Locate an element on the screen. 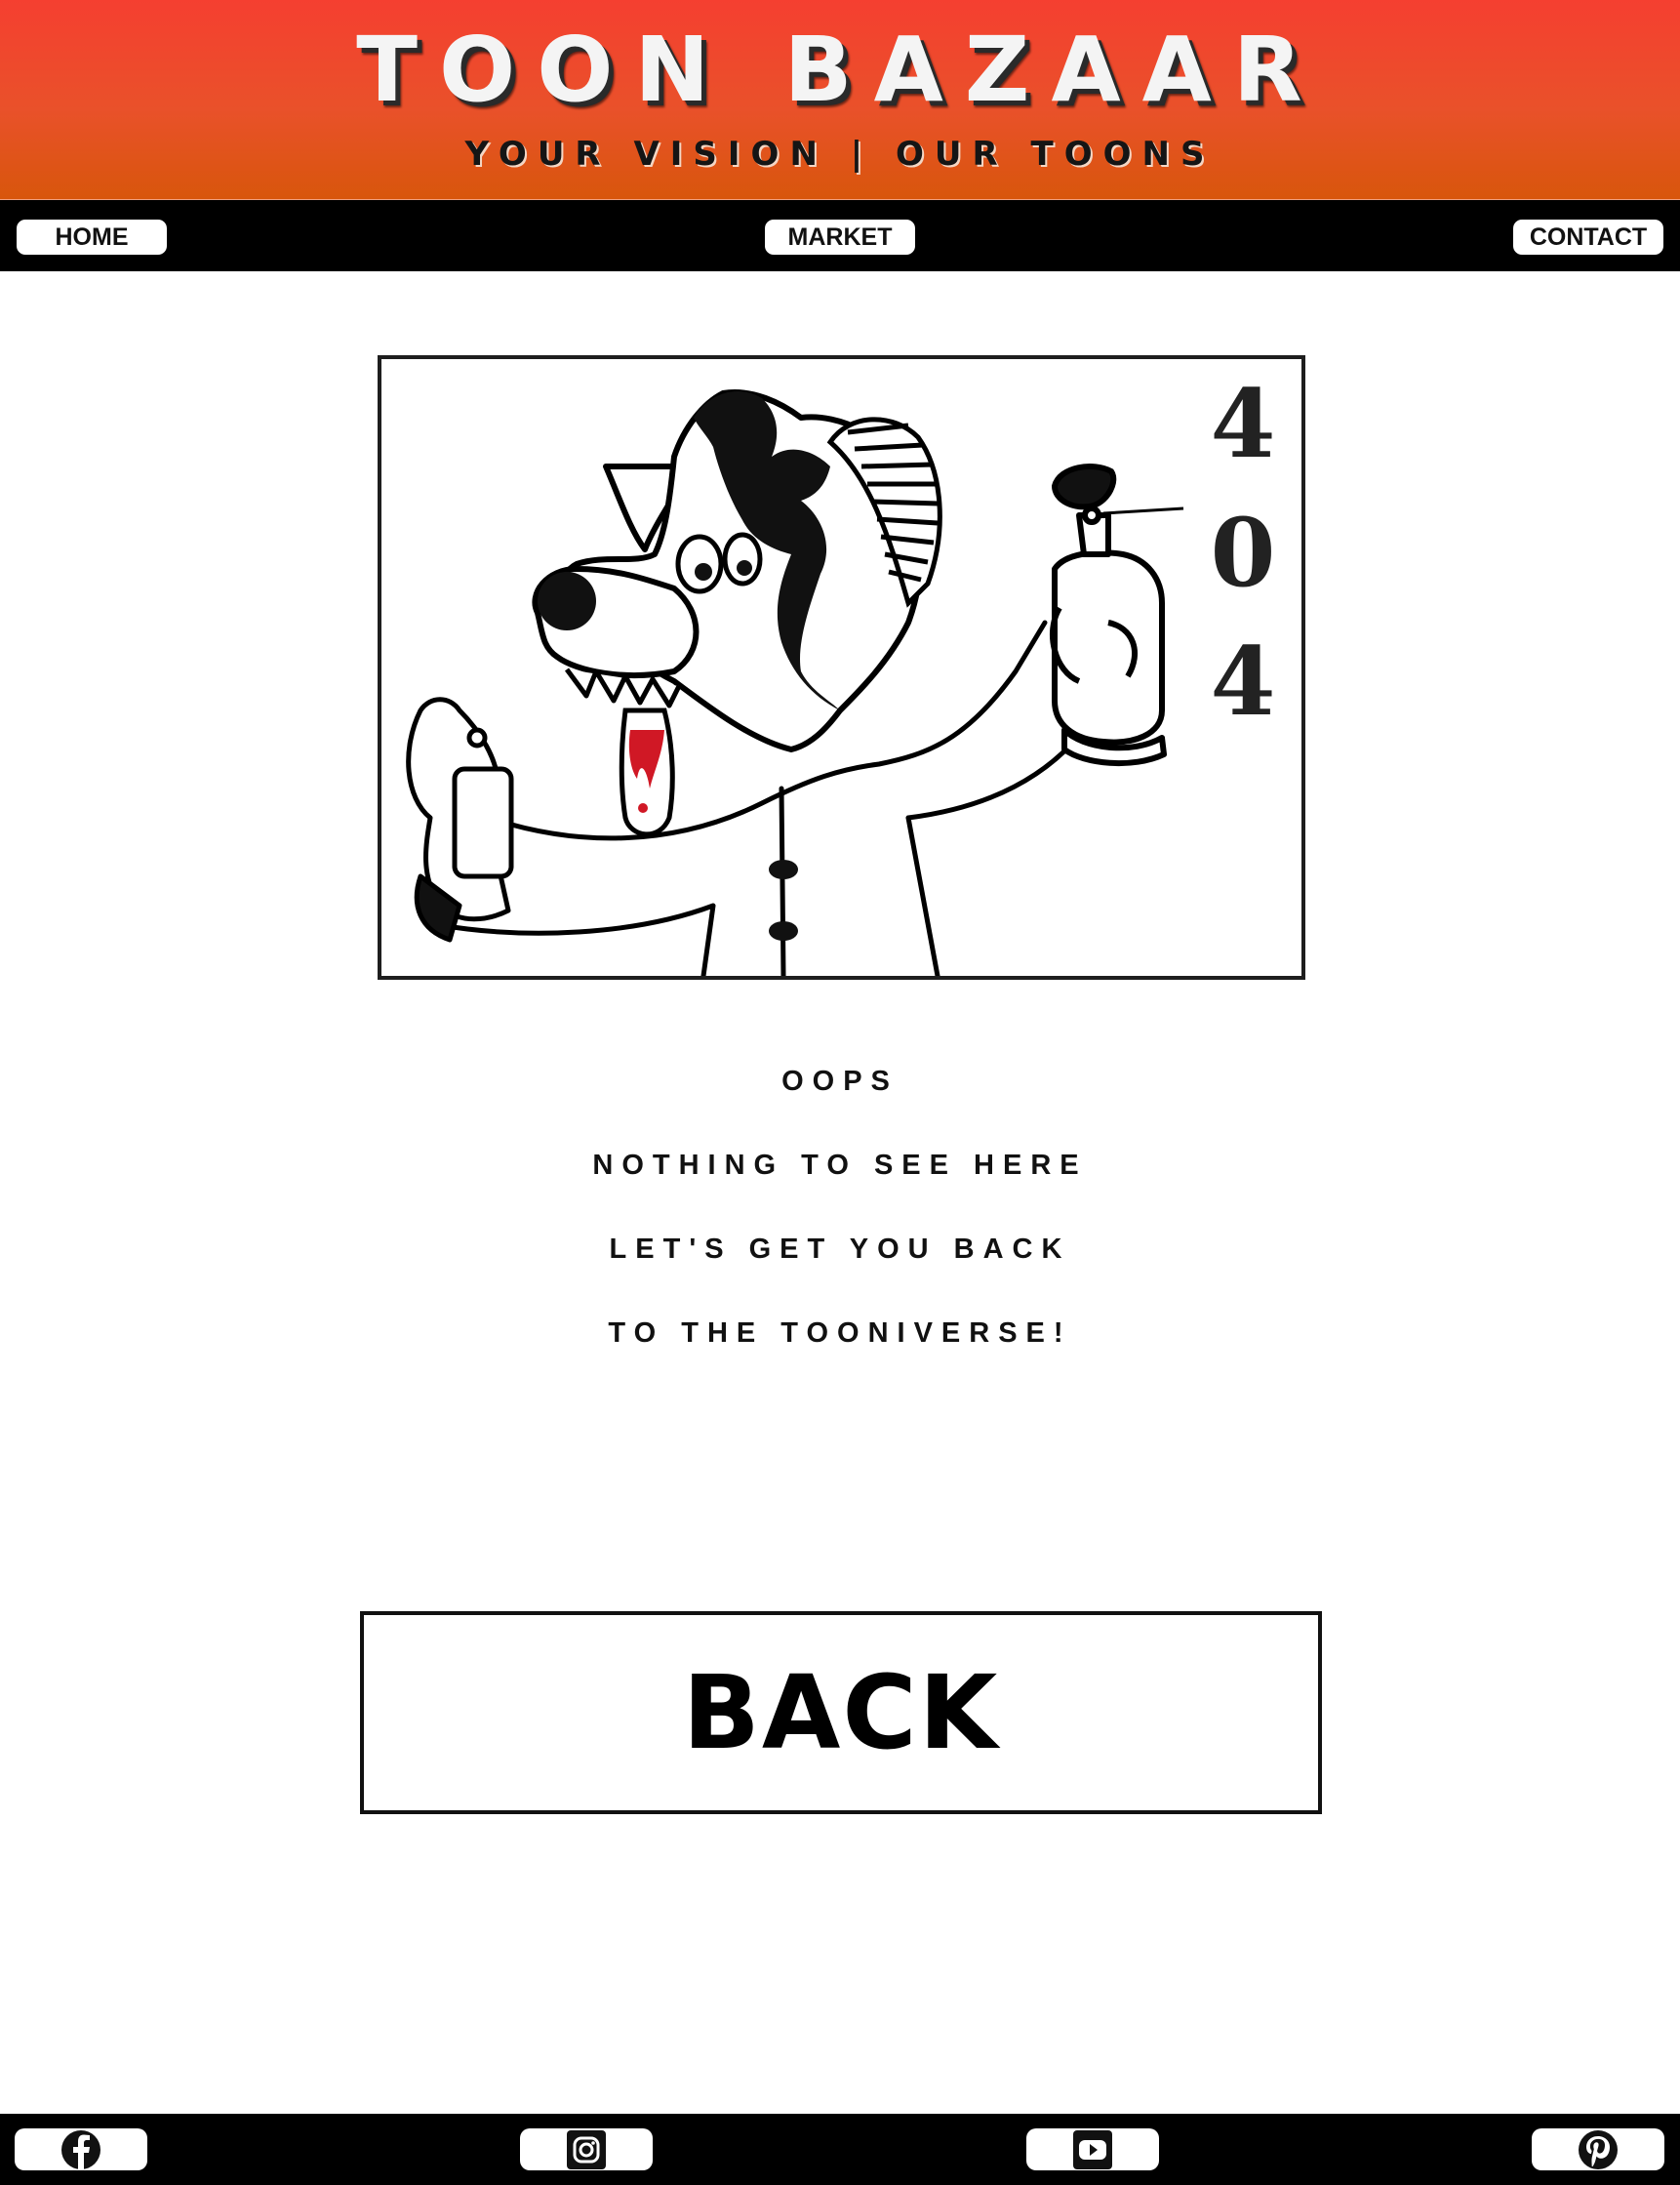  facebook-link is located at coordinates (81, 2149).